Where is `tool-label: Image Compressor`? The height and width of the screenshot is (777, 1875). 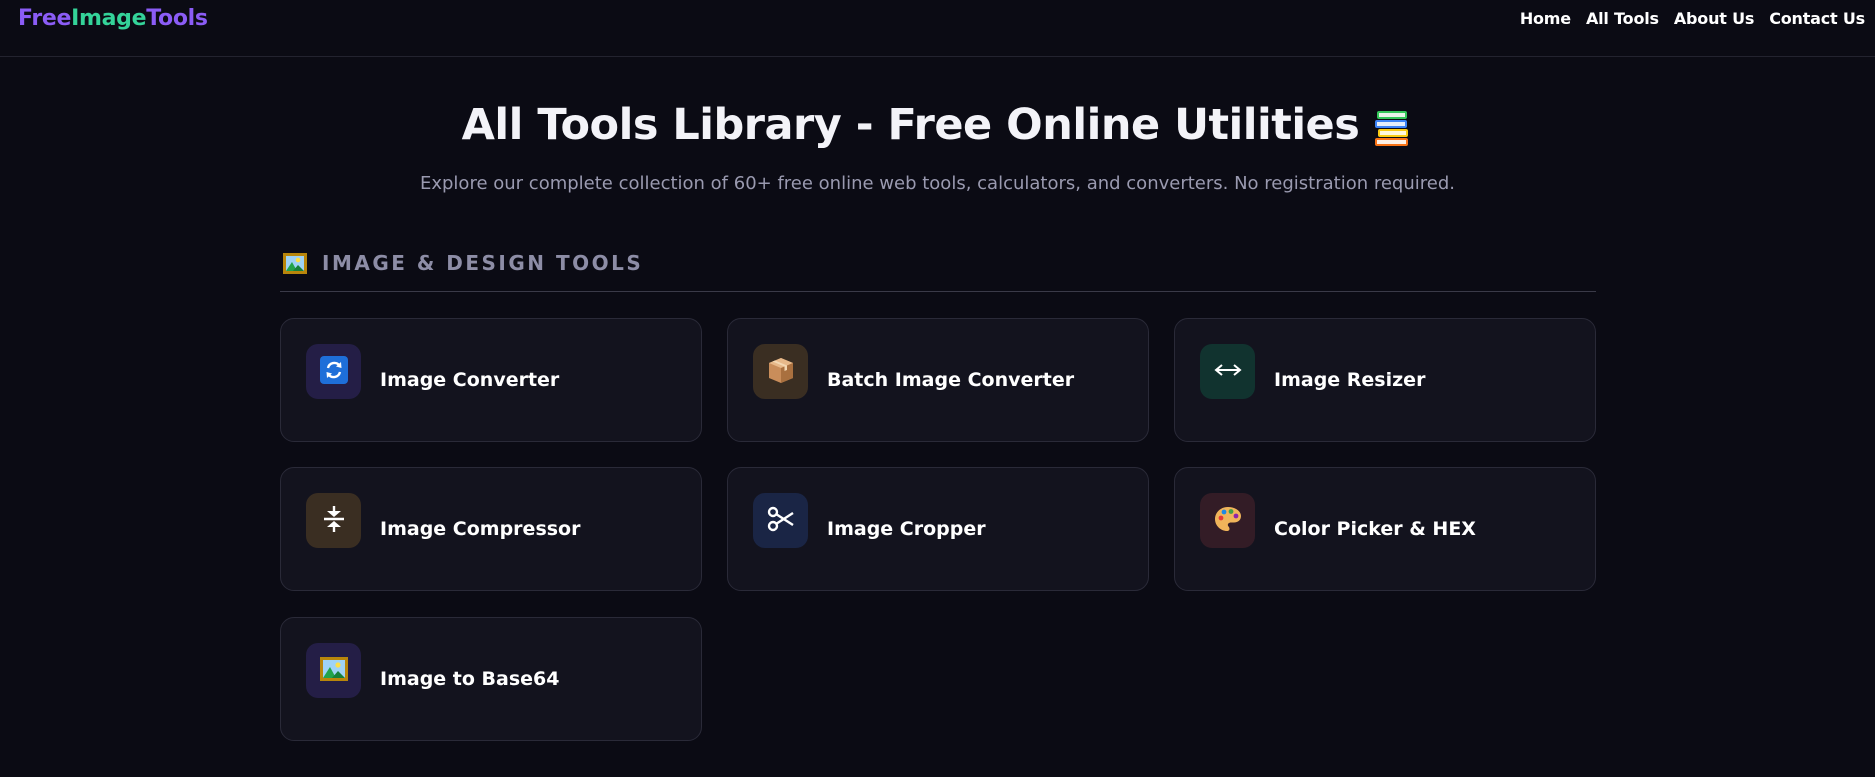 tool-label: Image Compressor is located at coordinates (480, 529).